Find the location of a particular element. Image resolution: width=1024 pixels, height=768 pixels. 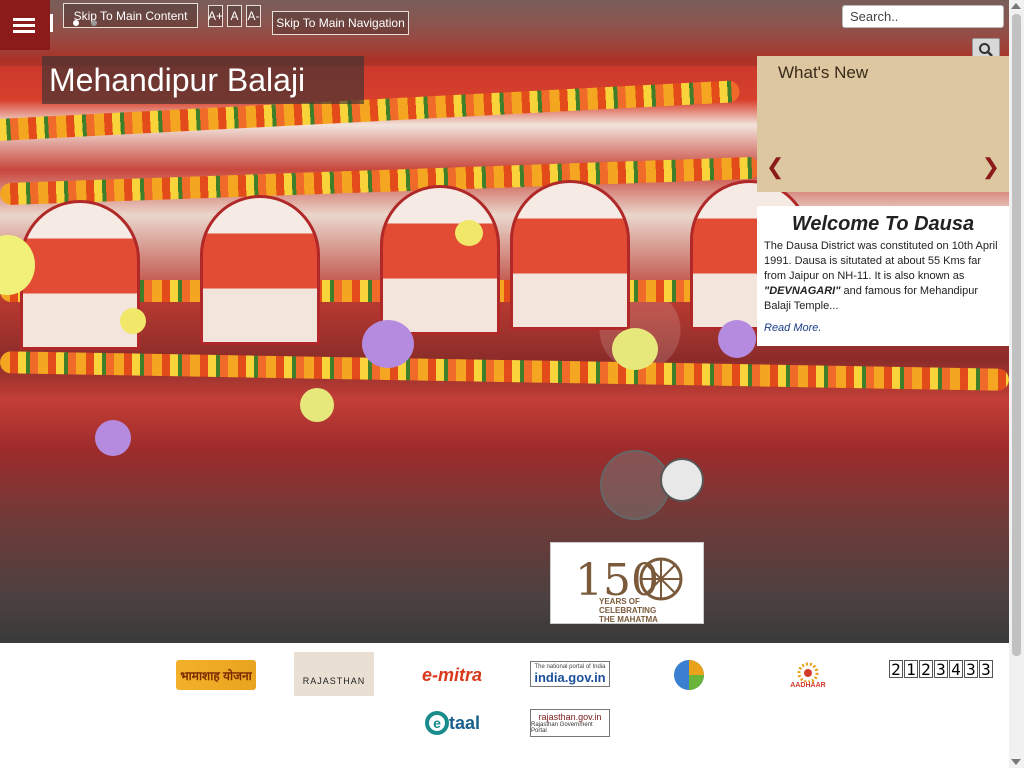

skip-to-main-content-button: Skip To Main Content is located at coordinates (130, 15).